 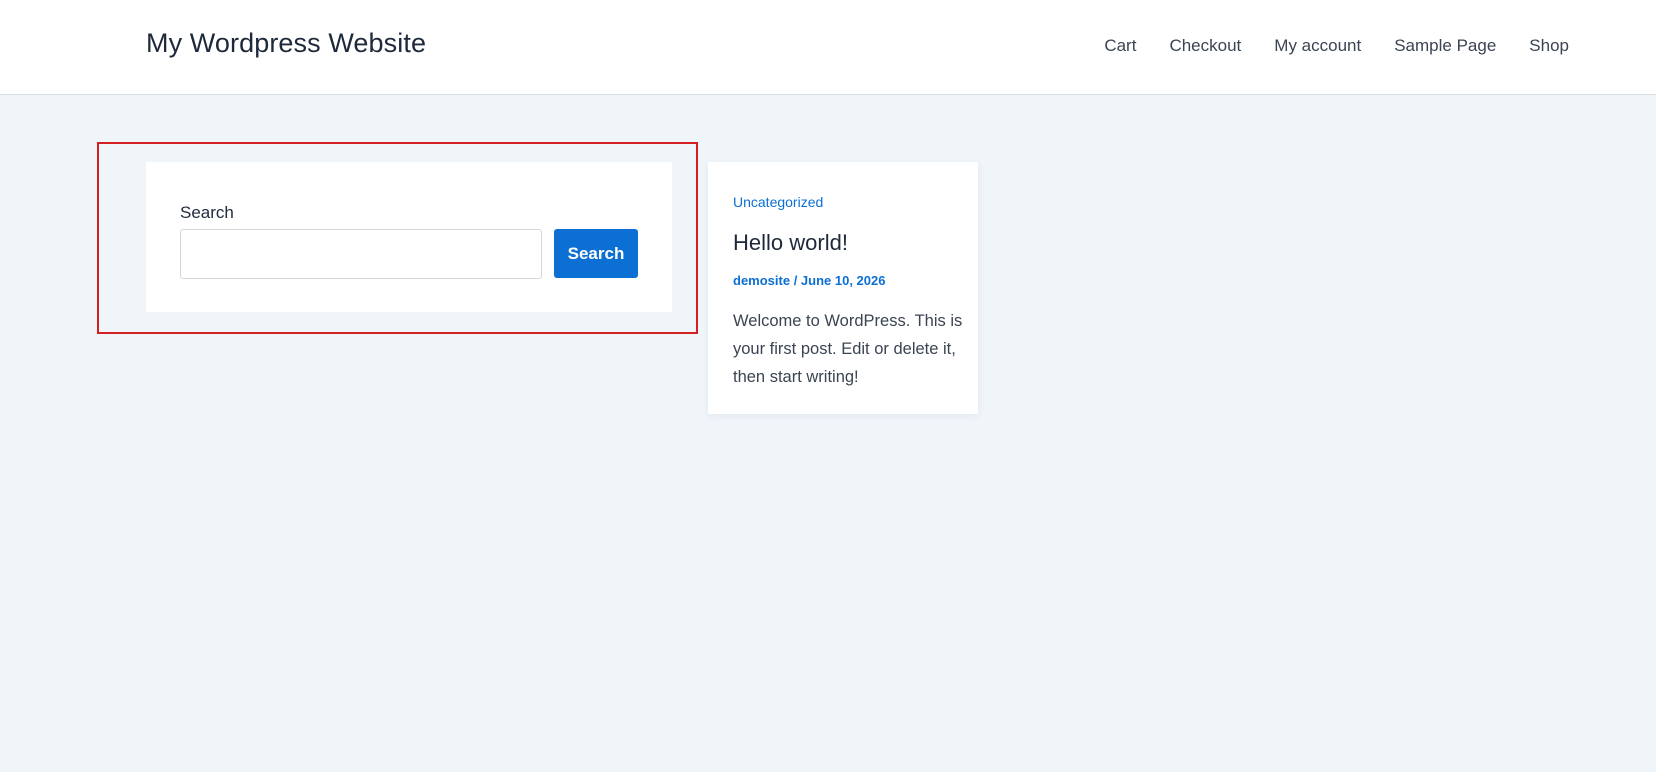 What do you see at coordinates (790, 243) in the screenshot?
I see `post-title: Hello world!` at bounding box center [790, 243].